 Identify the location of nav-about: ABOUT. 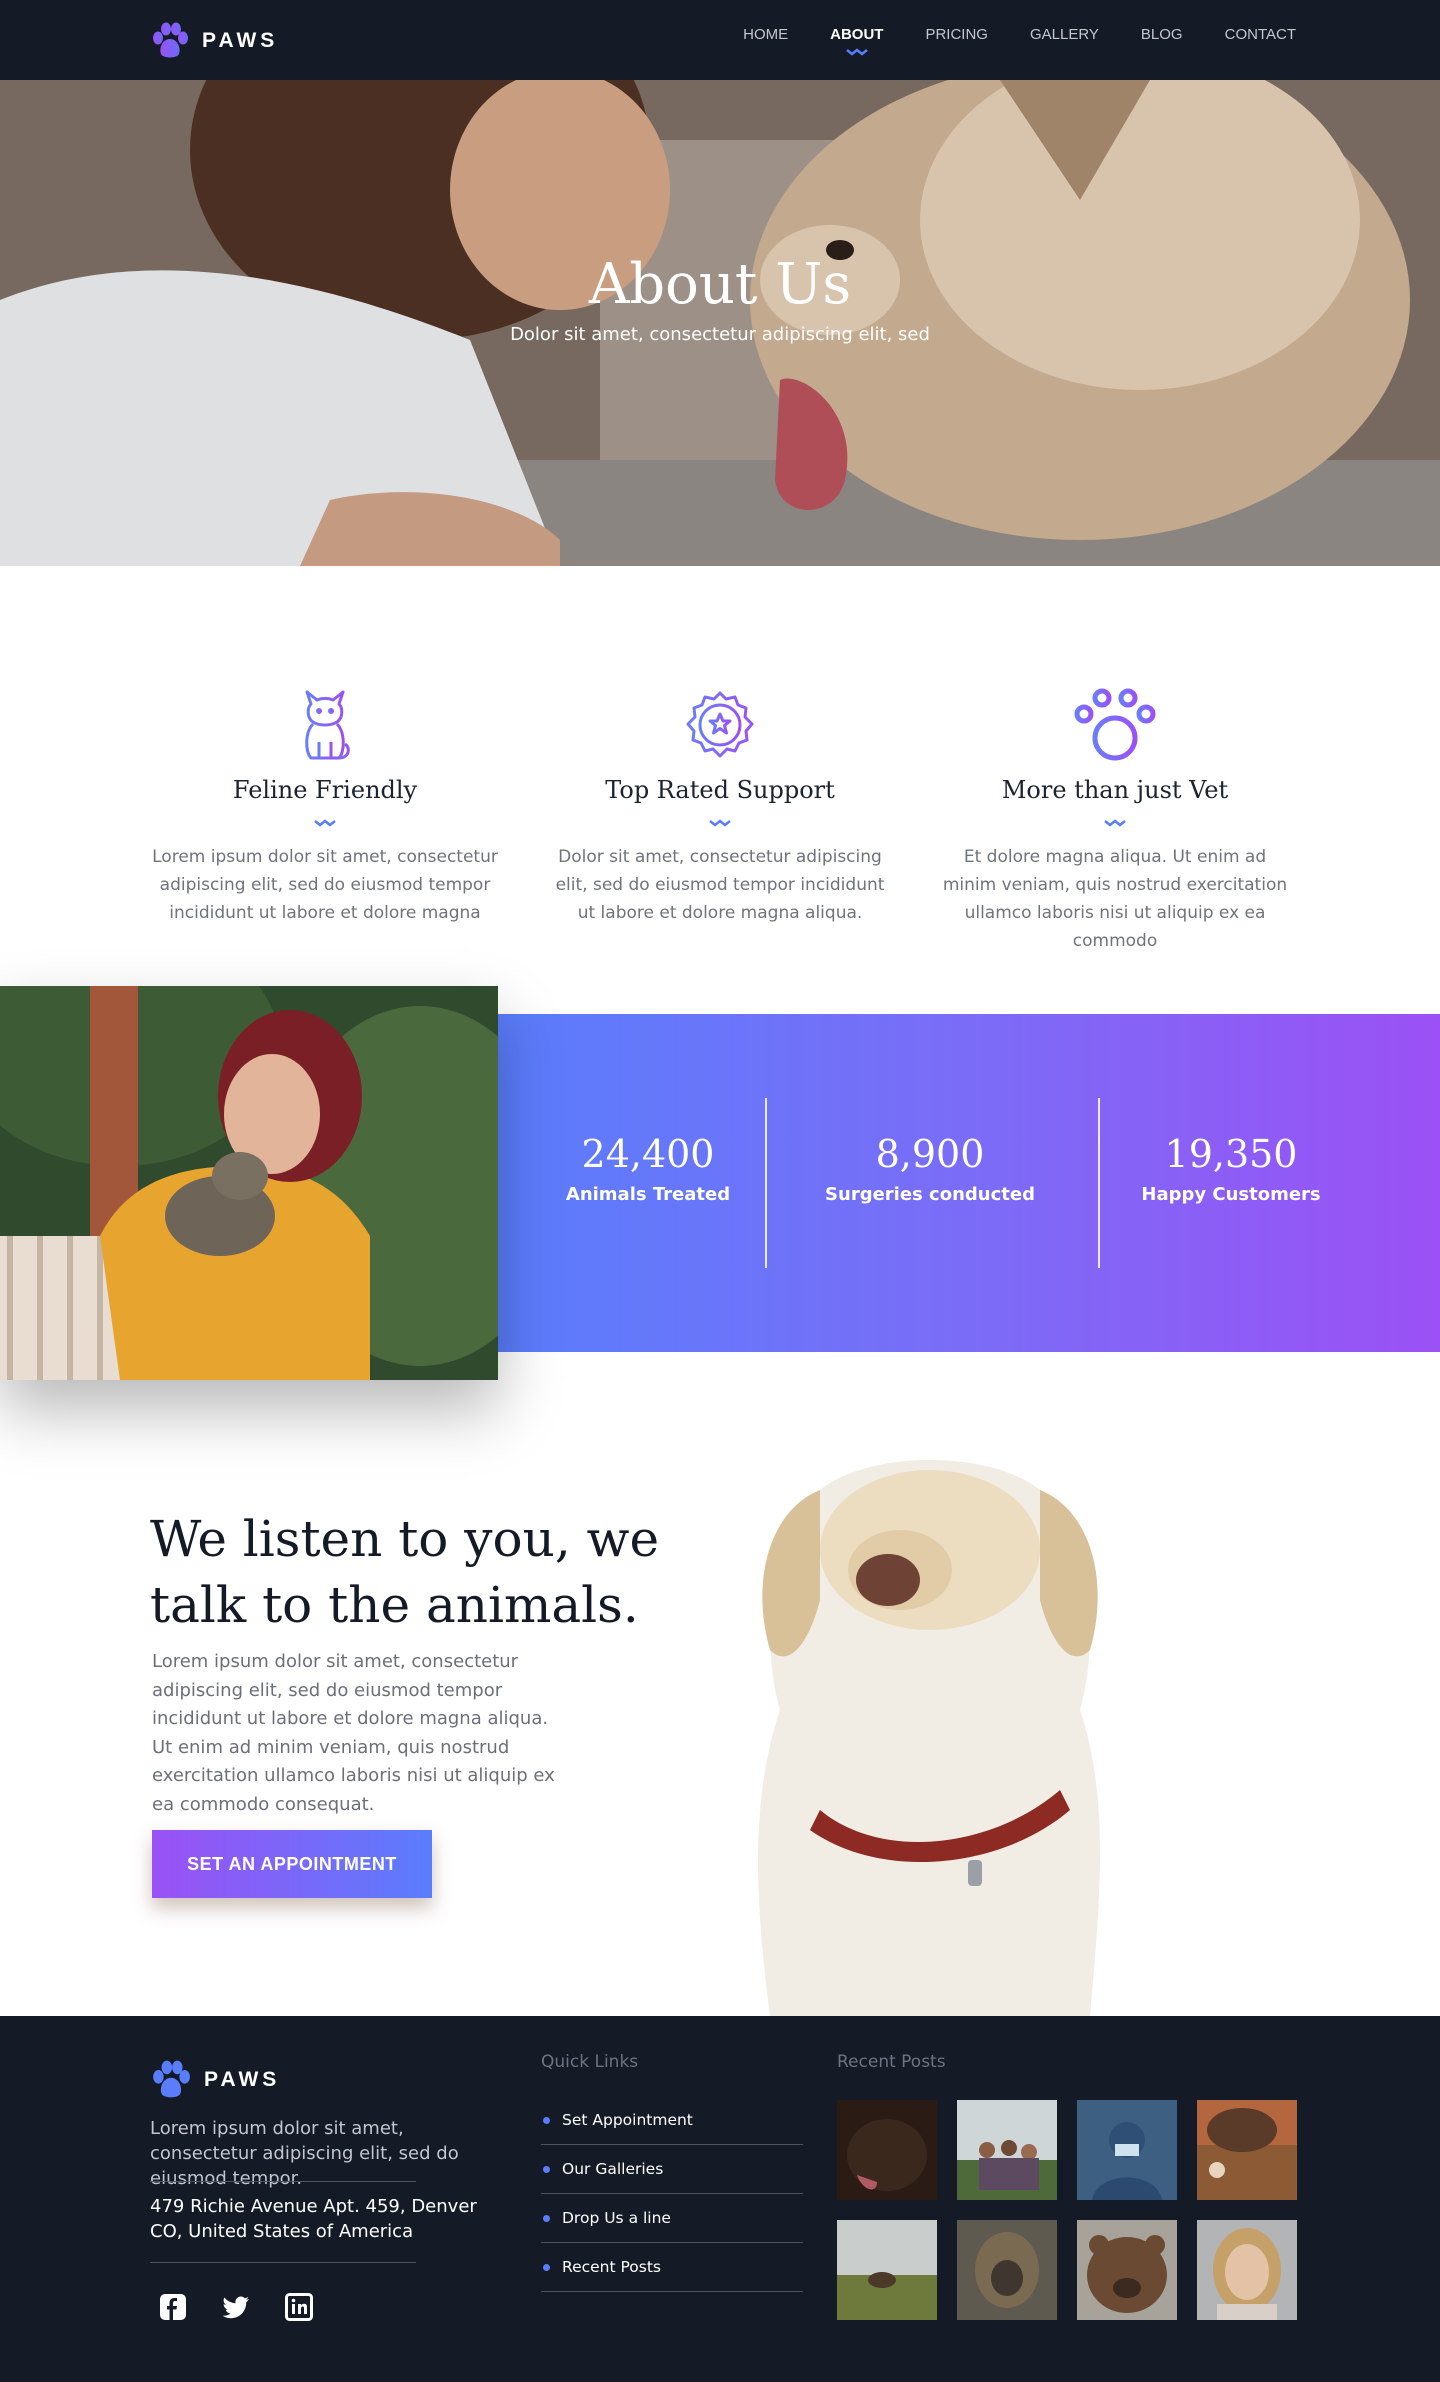
(857, 41).